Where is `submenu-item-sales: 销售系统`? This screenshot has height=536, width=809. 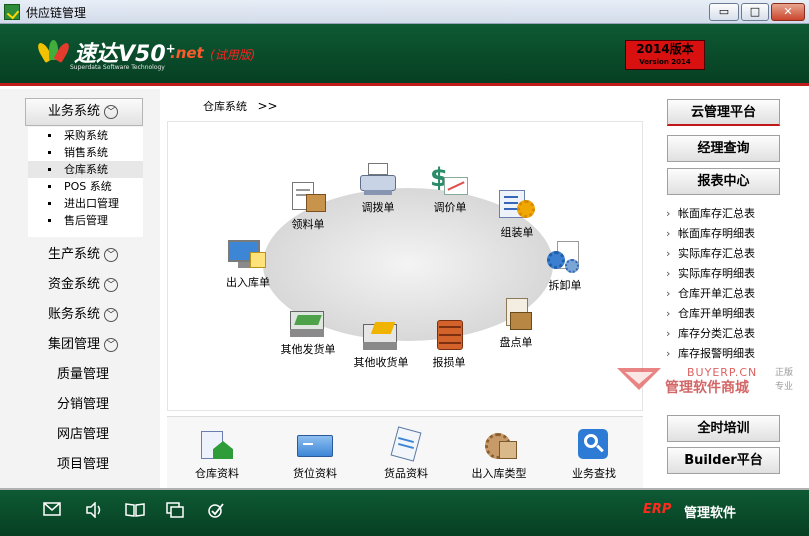 submenu-item-sales: 销售系统 is located at coordinates (85, 152).